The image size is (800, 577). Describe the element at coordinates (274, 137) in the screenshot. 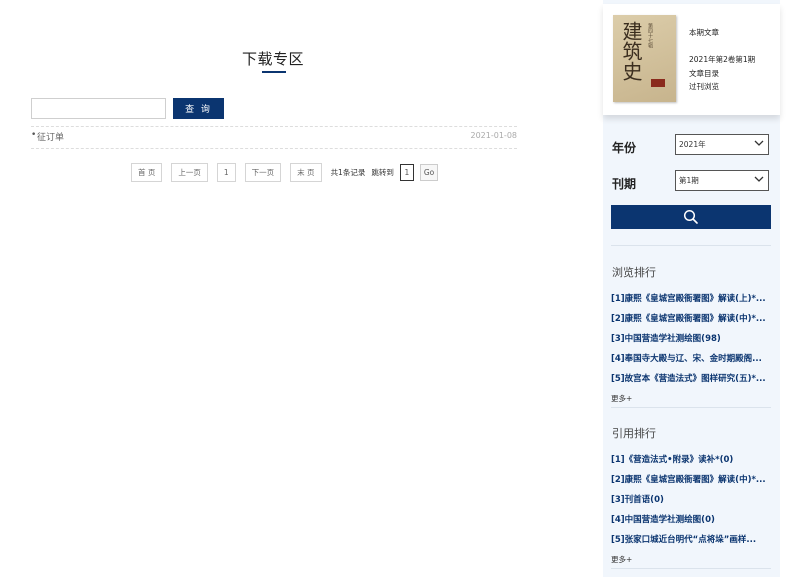

I see `list-item: • 征订单 2021-01-08` at that location.